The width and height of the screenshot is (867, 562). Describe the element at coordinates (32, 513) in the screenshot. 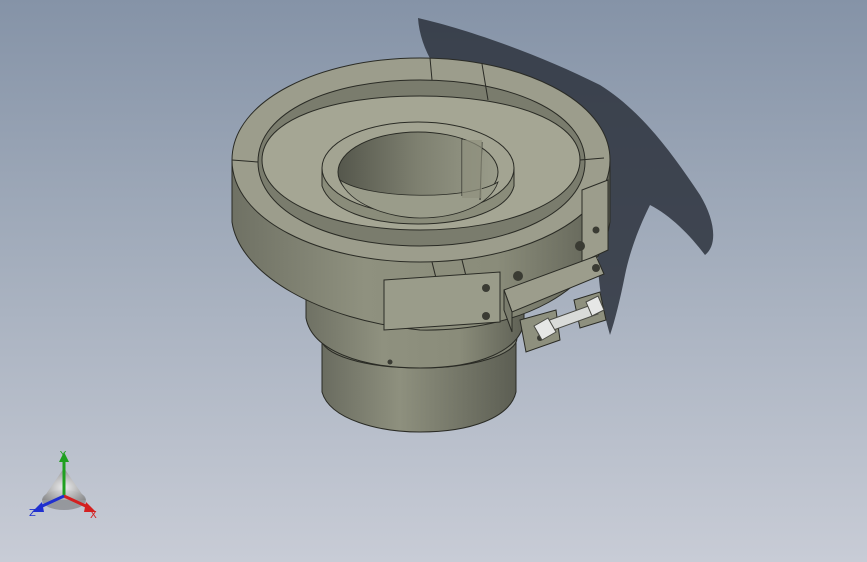

I see `triad-z-label: Z` at that location.